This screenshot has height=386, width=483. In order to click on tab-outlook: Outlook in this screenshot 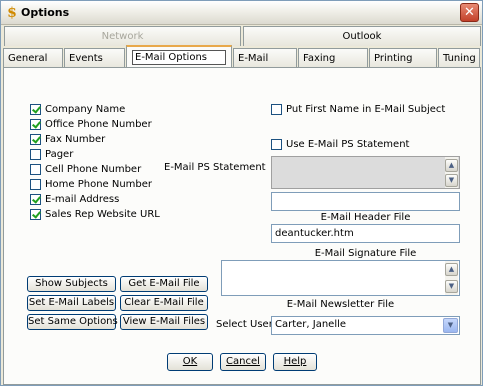, I will do `click(362, 36)`.